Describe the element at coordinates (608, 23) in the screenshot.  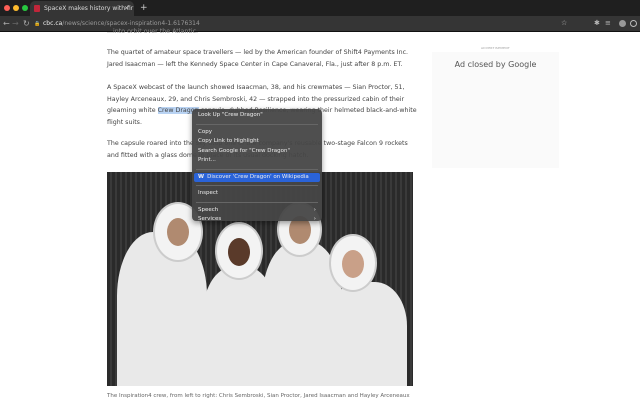
I see `media-icon: ≡` at that location.